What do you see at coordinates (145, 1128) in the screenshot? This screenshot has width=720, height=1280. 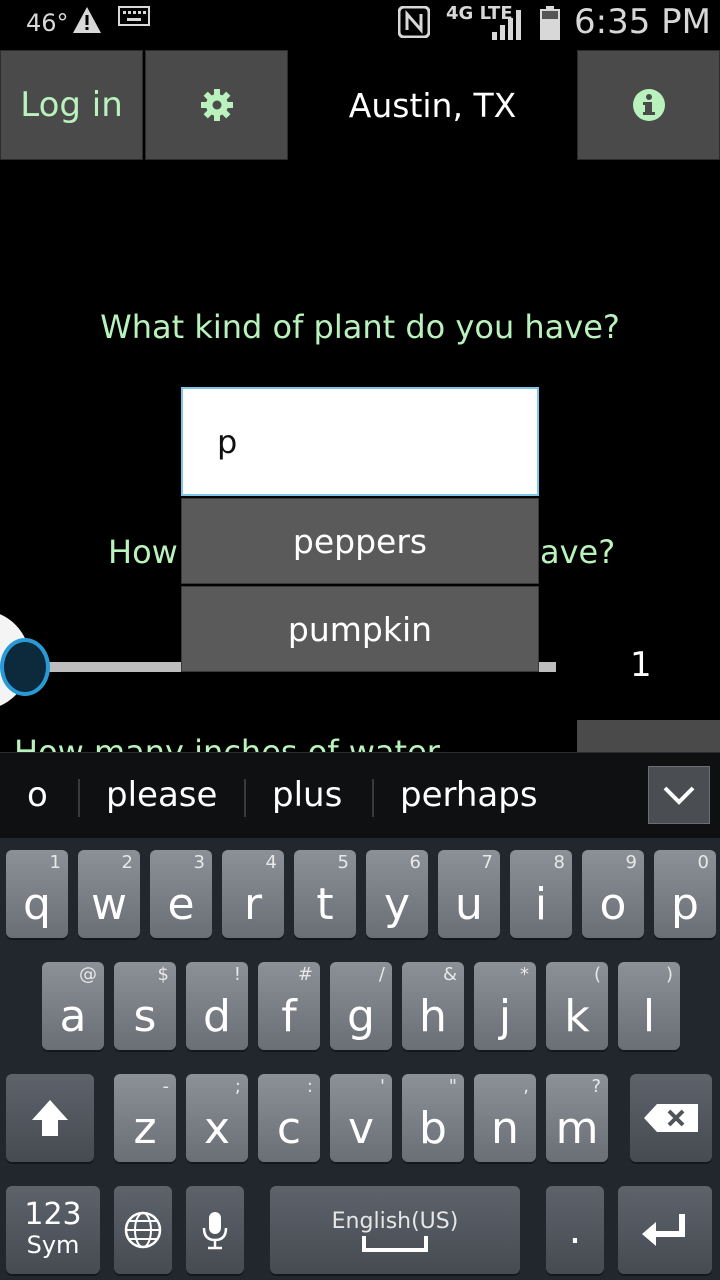 I see `key-label: z` at bounding box center [145, 1128].